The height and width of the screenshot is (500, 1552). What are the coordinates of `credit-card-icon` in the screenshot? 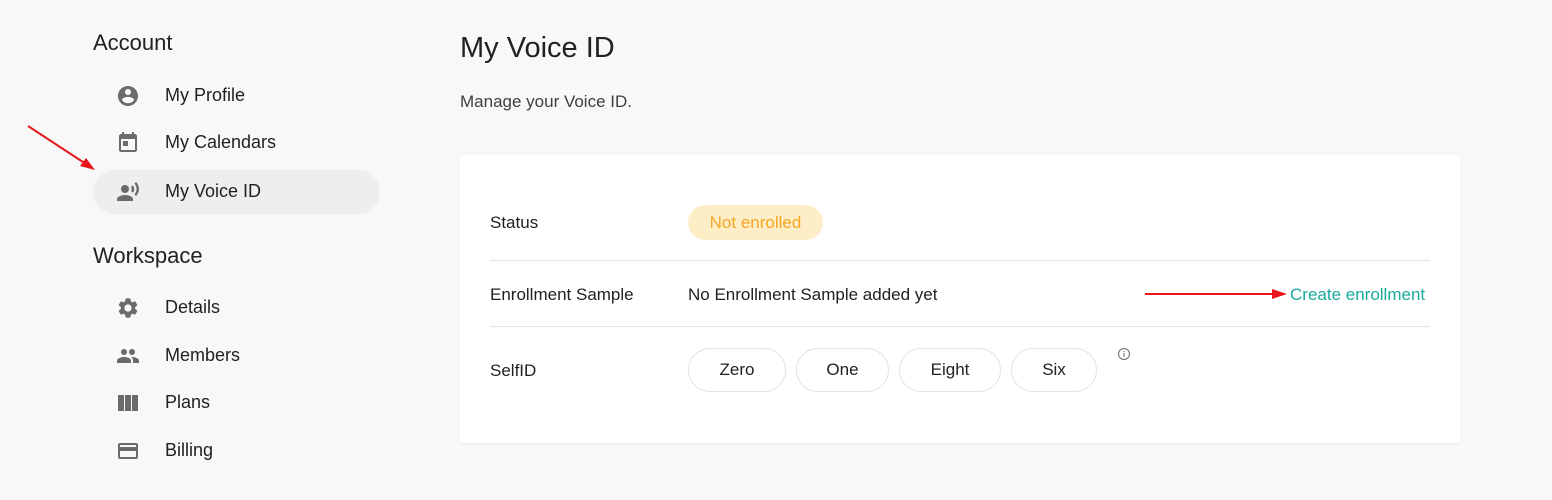 It's located at (128, 451).